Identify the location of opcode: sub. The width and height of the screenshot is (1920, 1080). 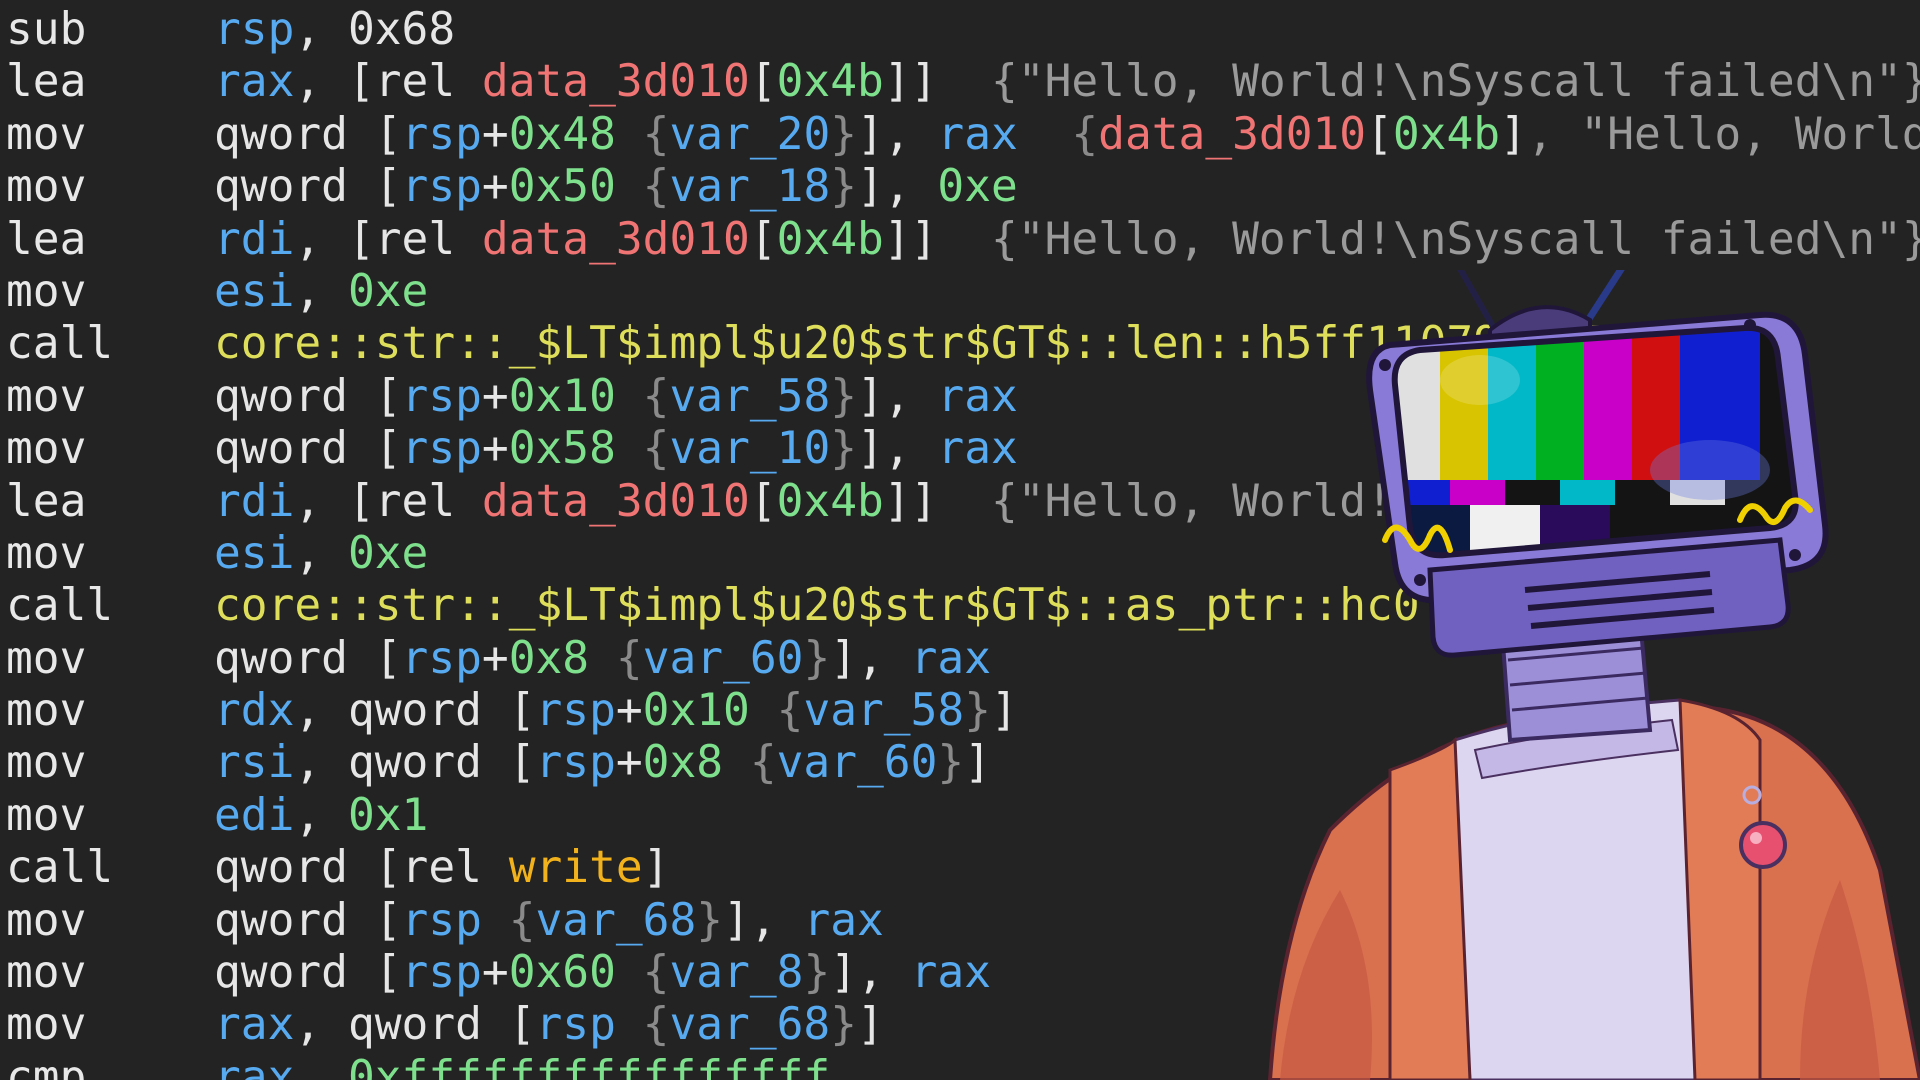
(46, 29).